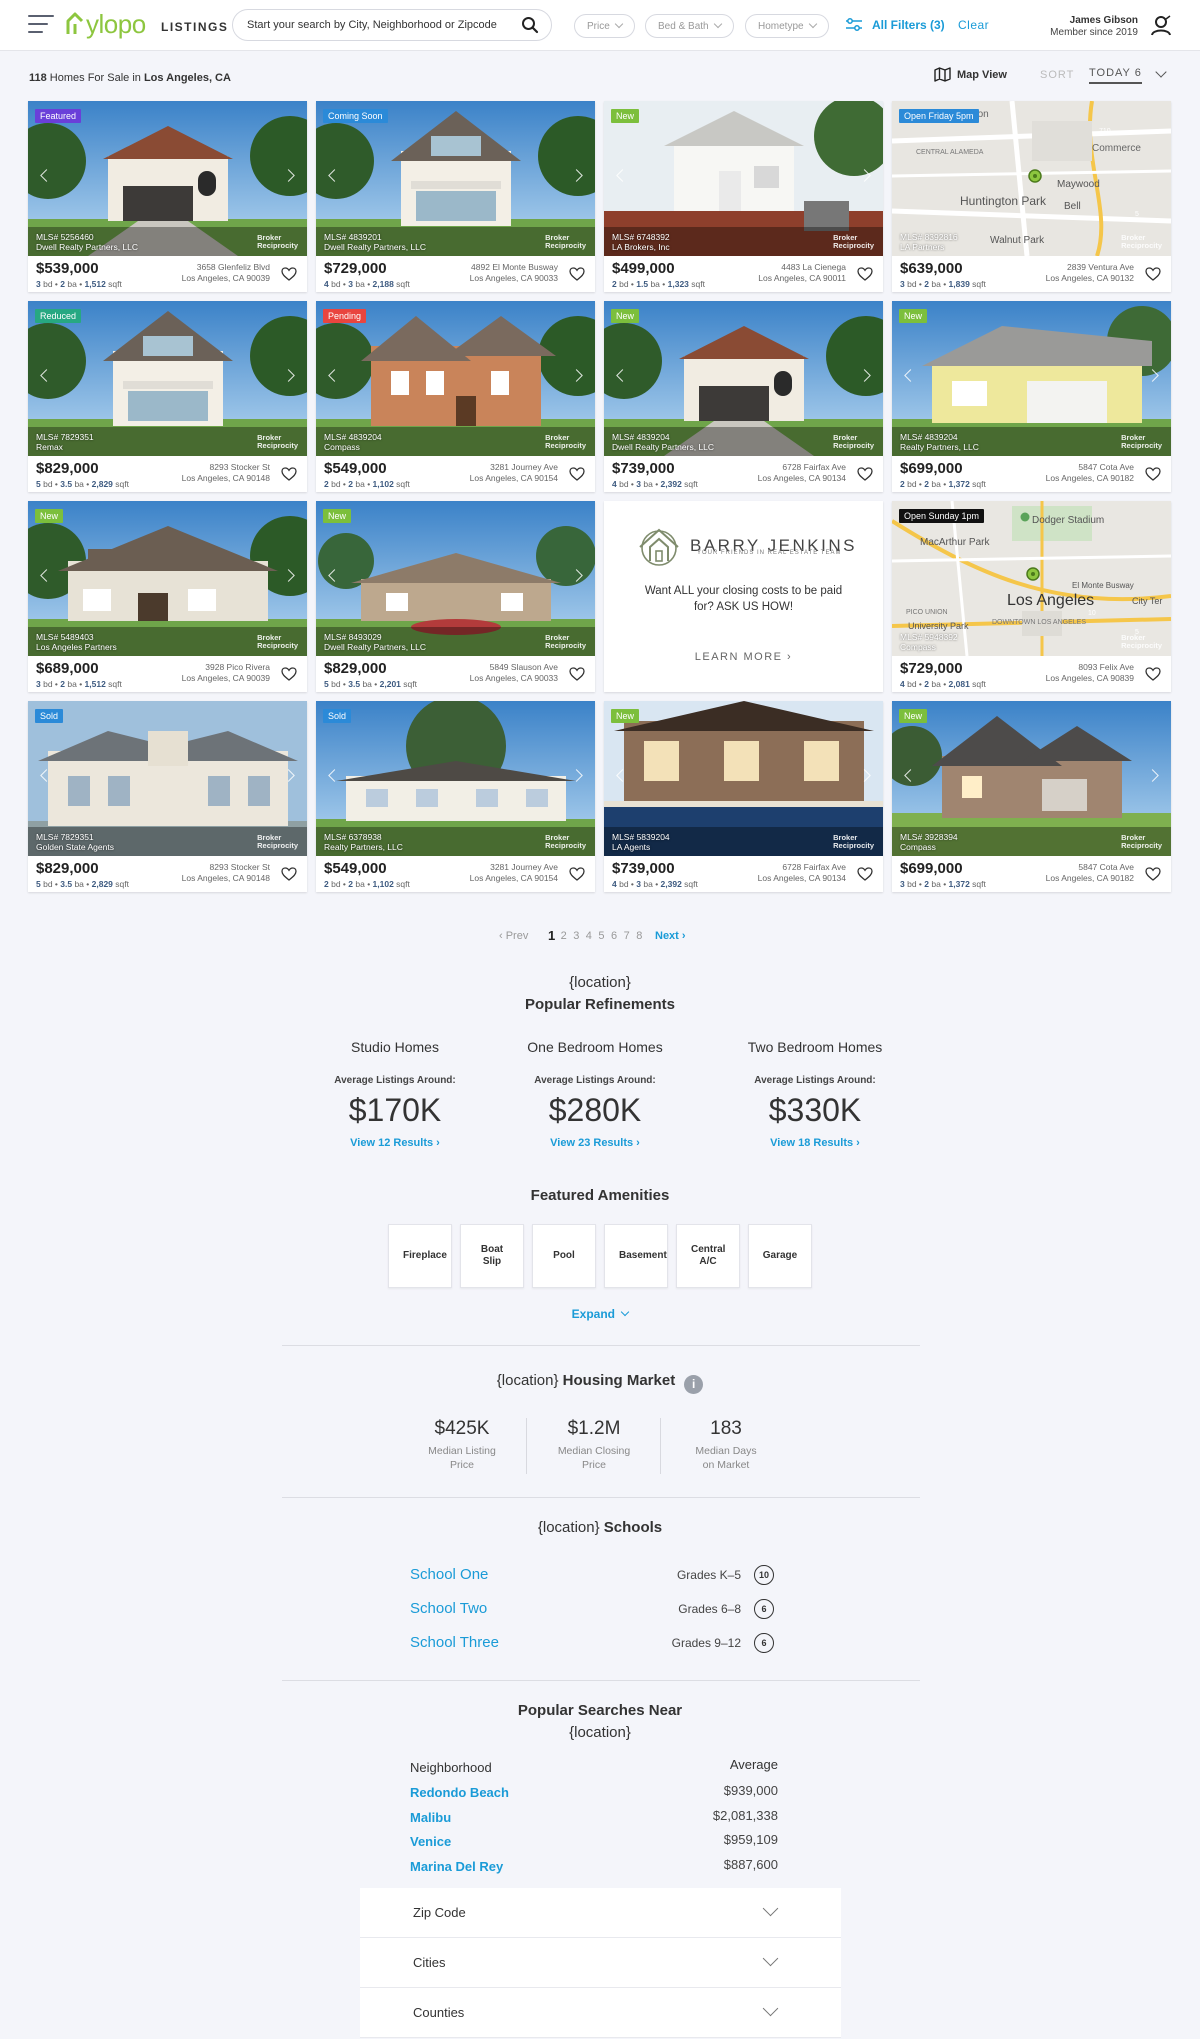  What do you see at coordinates (395, 1143) in the screenshot?
I see `view-results-link: View 12 Results ›` at bounding box center [395, 1143].